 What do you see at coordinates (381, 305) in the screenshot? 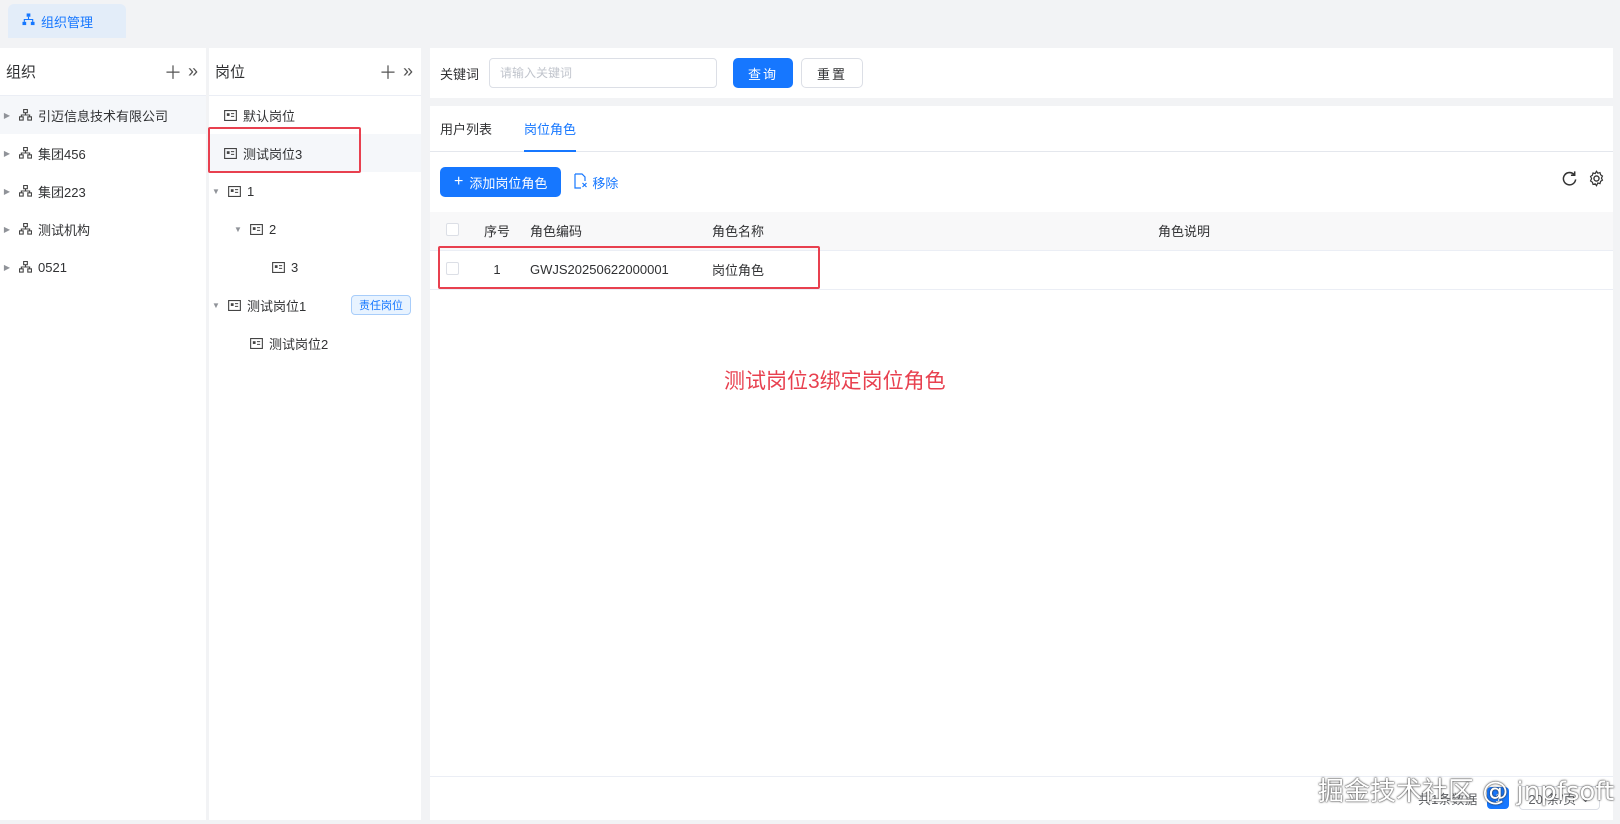
I see `responsibility-post-tag: 责任岗位` at bounding box center [381, 305].